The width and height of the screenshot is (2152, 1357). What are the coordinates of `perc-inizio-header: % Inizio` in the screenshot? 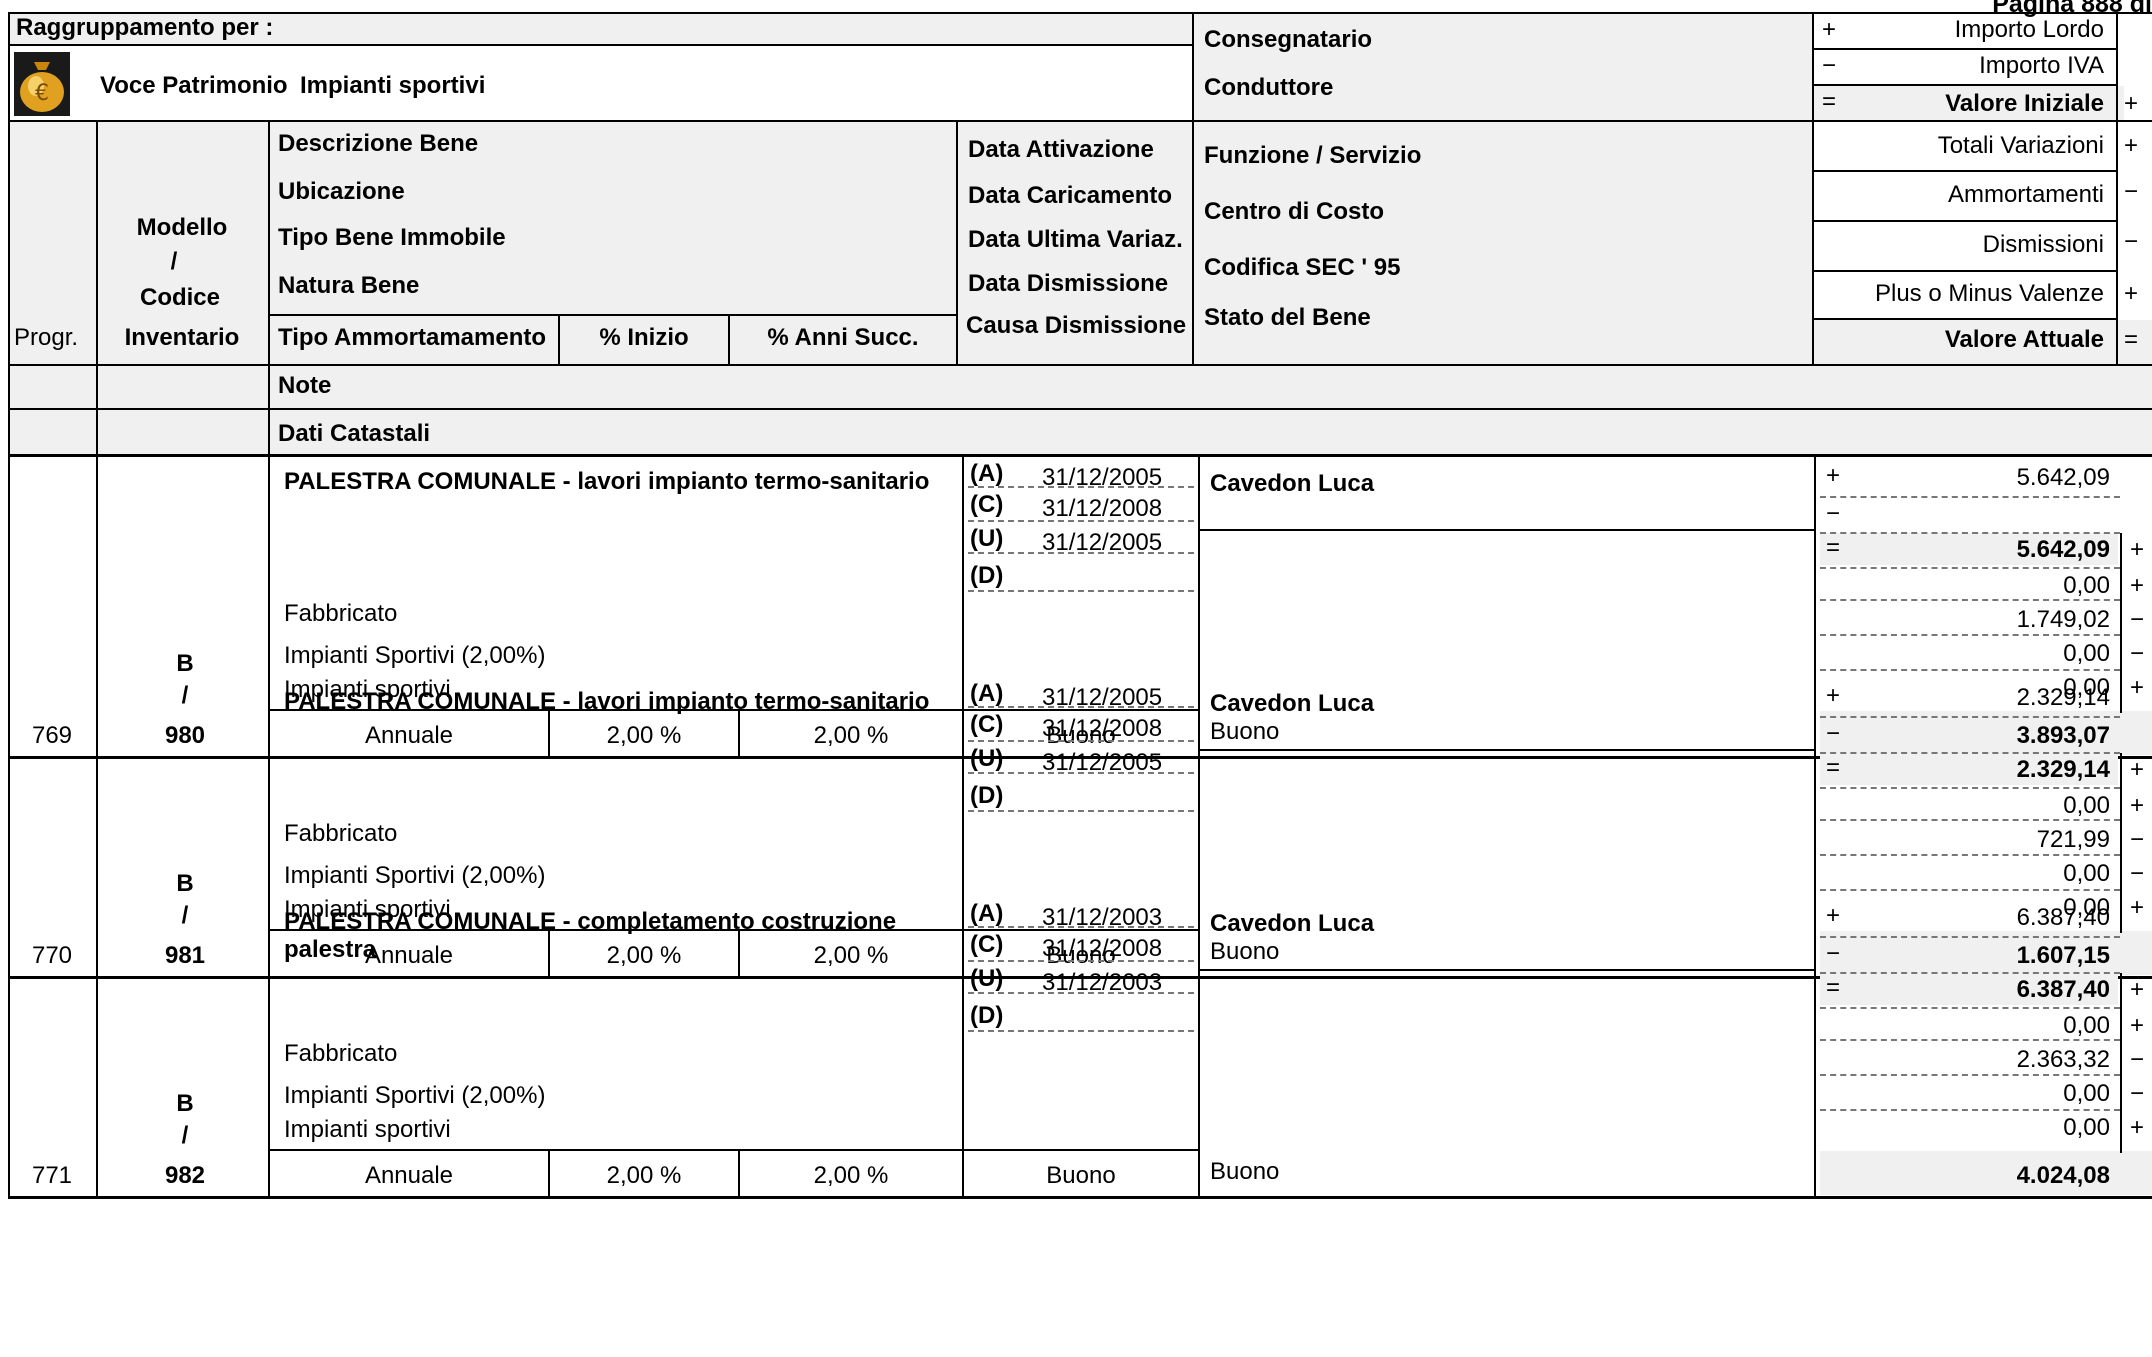 It's located at (644, 337).